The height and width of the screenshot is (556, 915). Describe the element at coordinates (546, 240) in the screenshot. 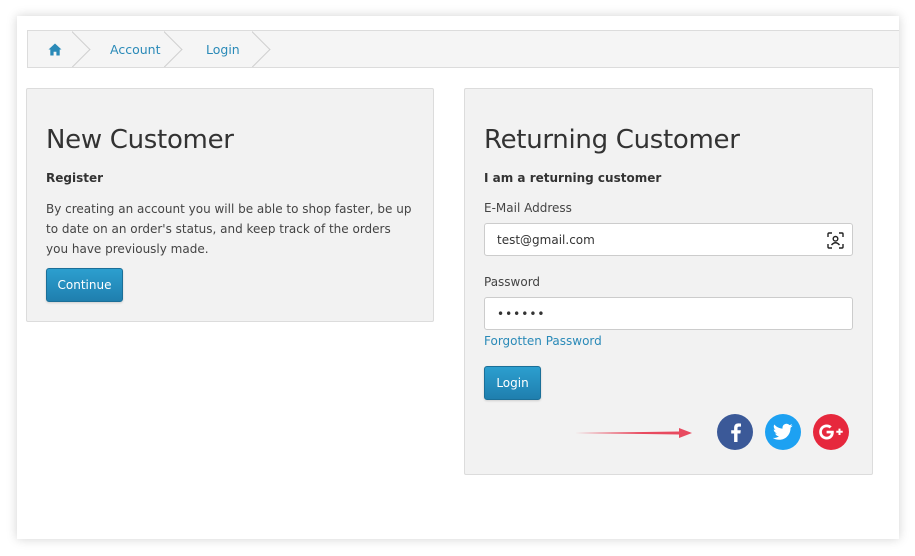

I see `email-value: test@gmail.com` at that location.